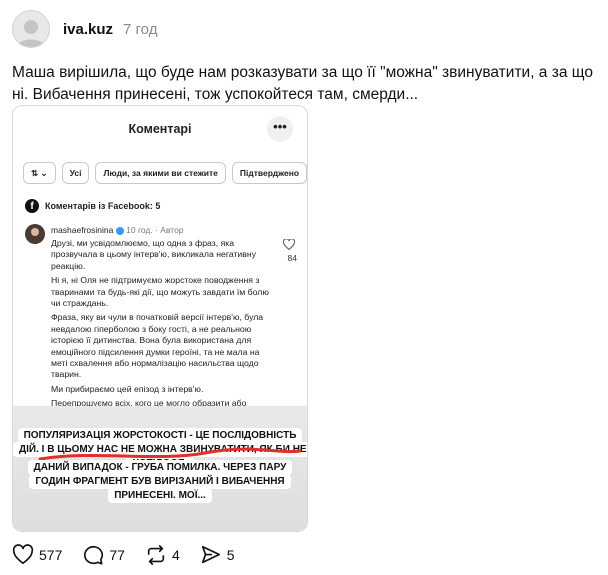  I want to click on author-name: iva.kuz, so click(88, 29).